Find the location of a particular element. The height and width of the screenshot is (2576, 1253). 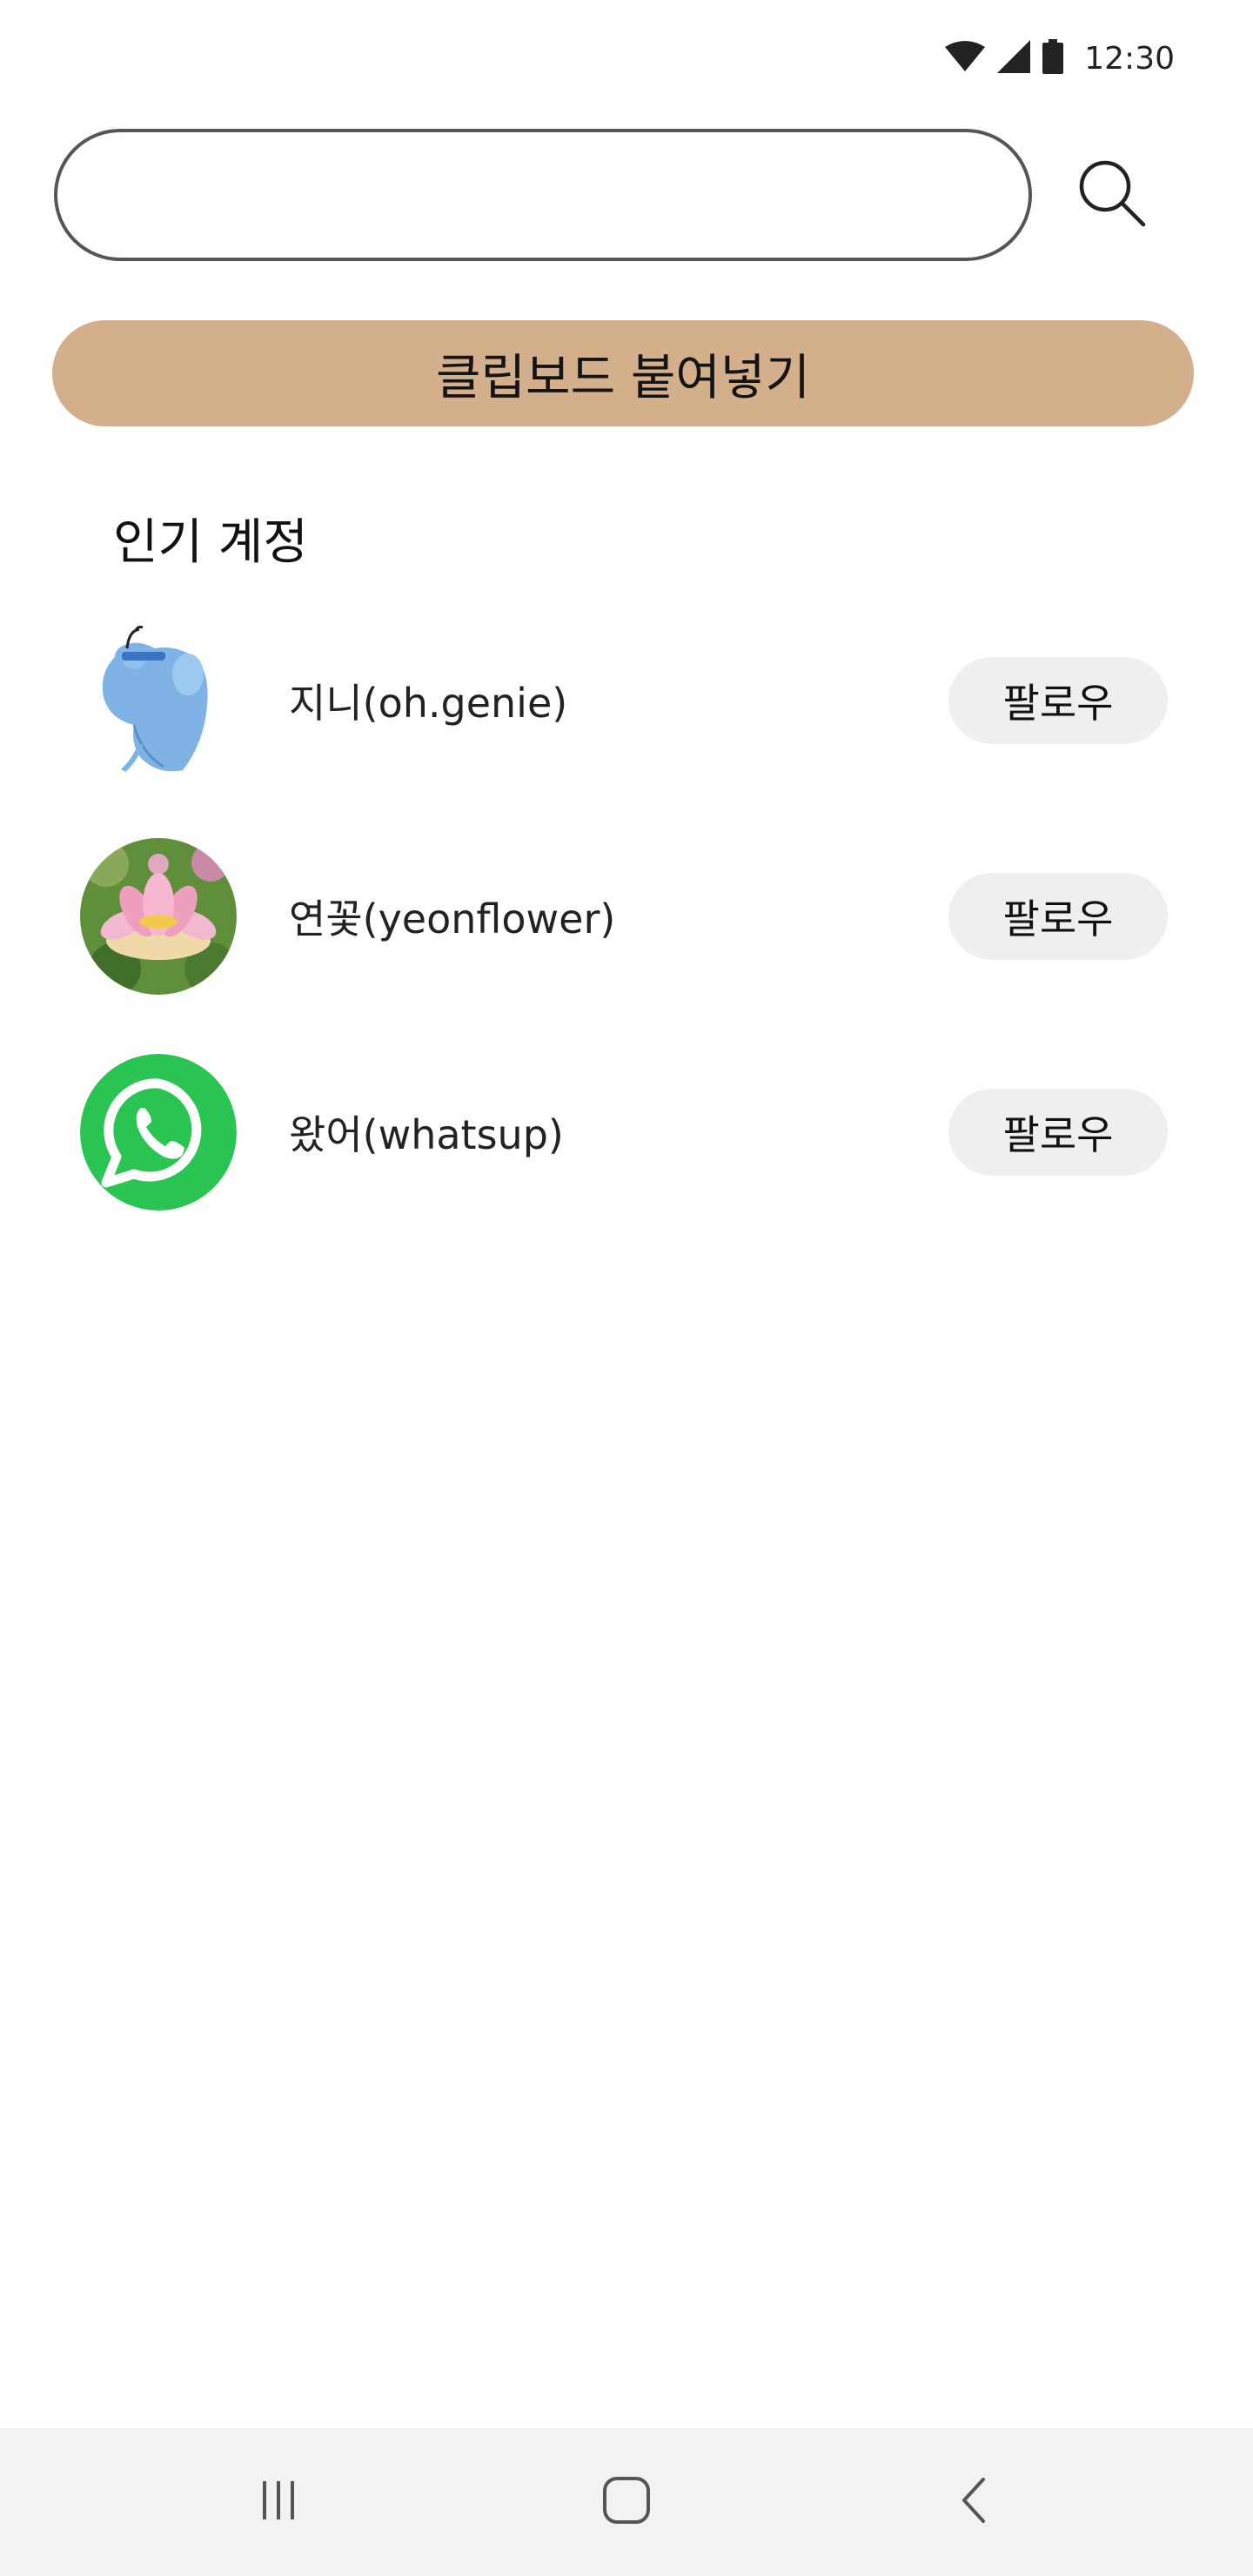

back-icon is located at coordinates (974, 2502).